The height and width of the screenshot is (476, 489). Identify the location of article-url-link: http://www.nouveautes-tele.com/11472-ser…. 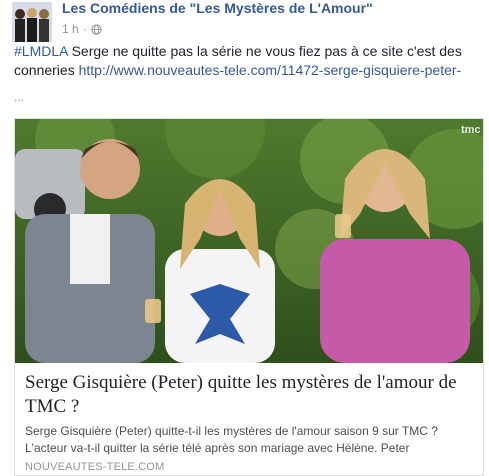
(270, 70).